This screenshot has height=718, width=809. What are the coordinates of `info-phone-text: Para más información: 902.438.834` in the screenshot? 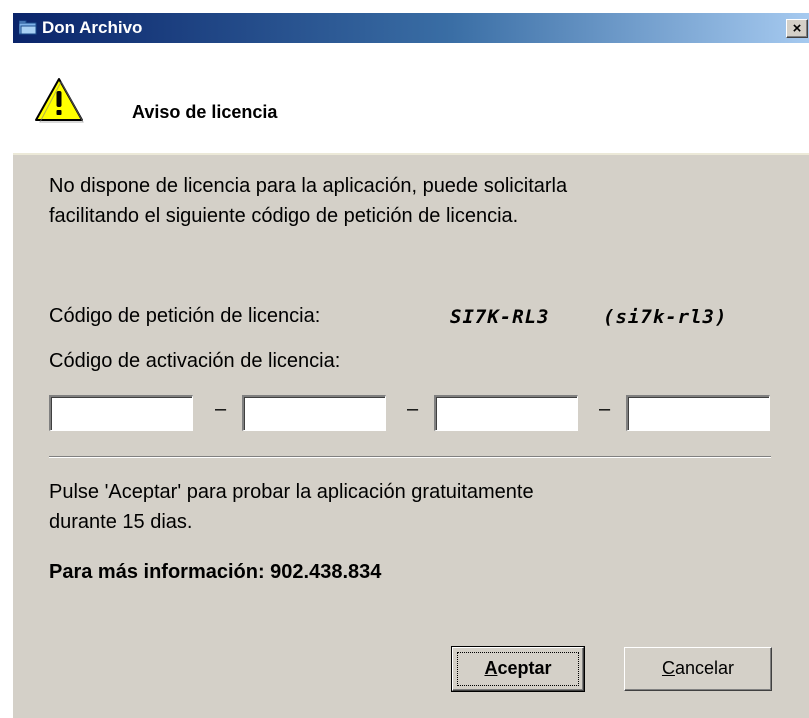 It's located at (215, 572).